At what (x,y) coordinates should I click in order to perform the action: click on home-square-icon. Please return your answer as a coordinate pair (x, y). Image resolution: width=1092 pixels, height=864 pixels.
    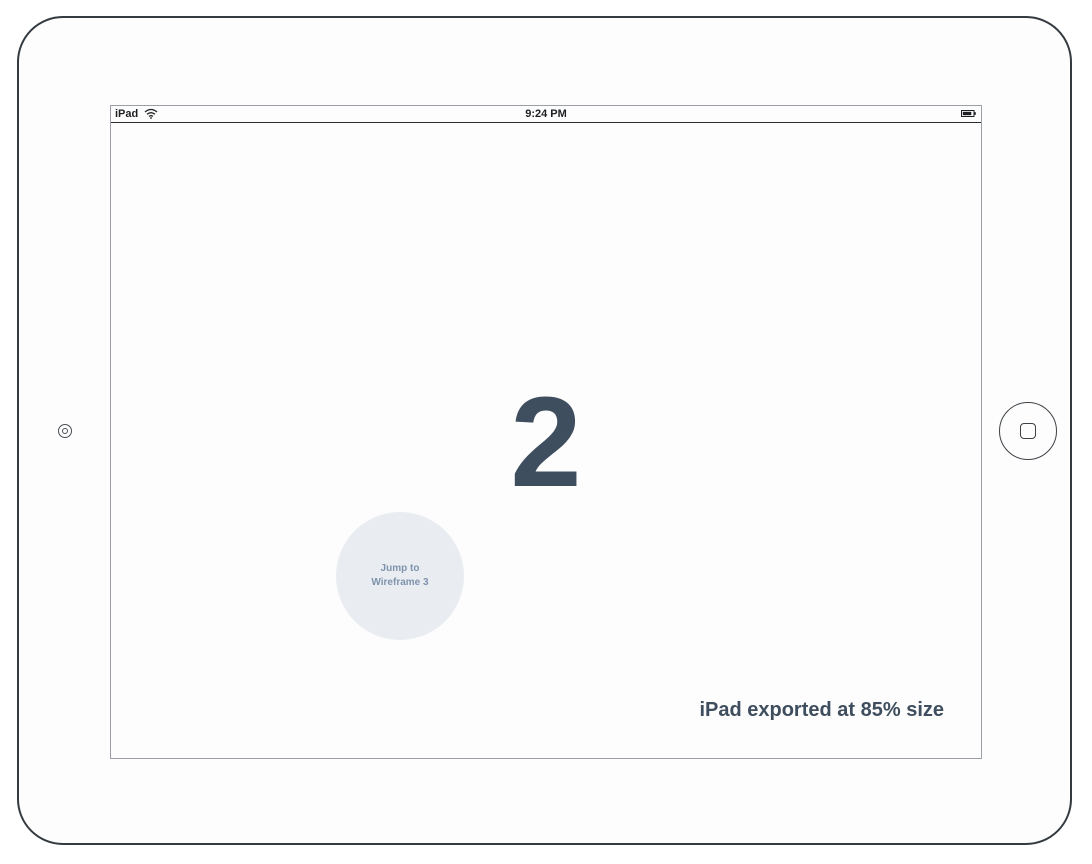
    Looking at the image, I should click on (1027, 430).